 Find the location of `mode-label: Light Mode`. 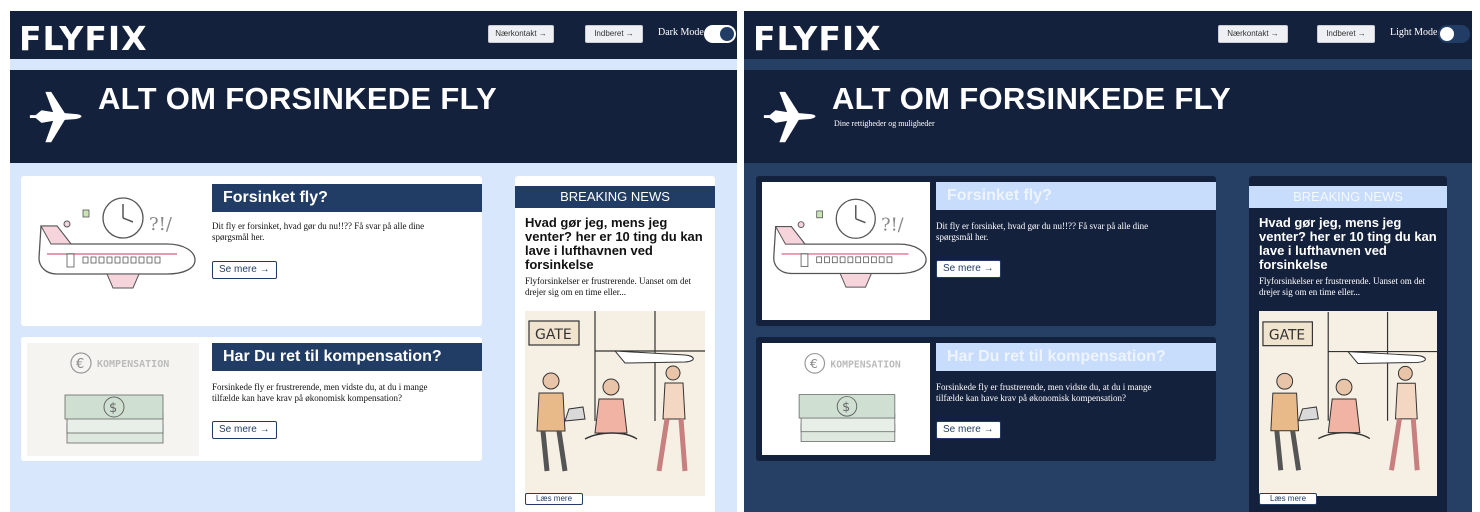

mode-label: Light Mode is located at coordinates (1414, 32).